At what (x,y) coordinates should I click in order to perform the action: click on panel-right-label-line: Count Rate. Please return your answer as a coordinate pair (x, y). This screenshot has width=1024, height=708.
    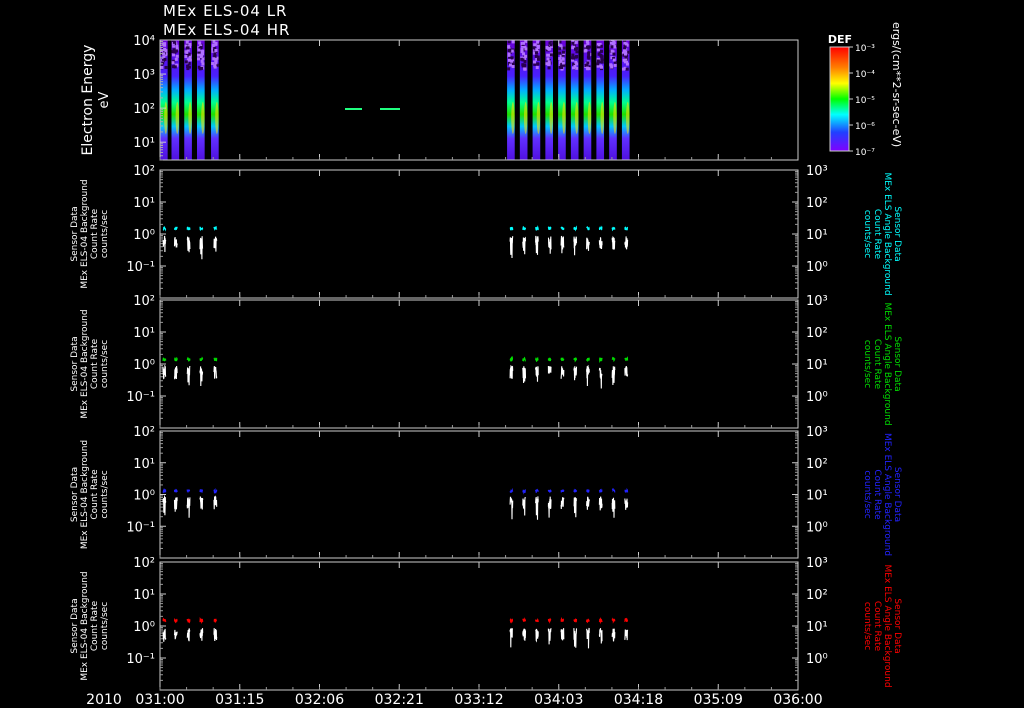
    Looking at the image, I should click on (877, 364).